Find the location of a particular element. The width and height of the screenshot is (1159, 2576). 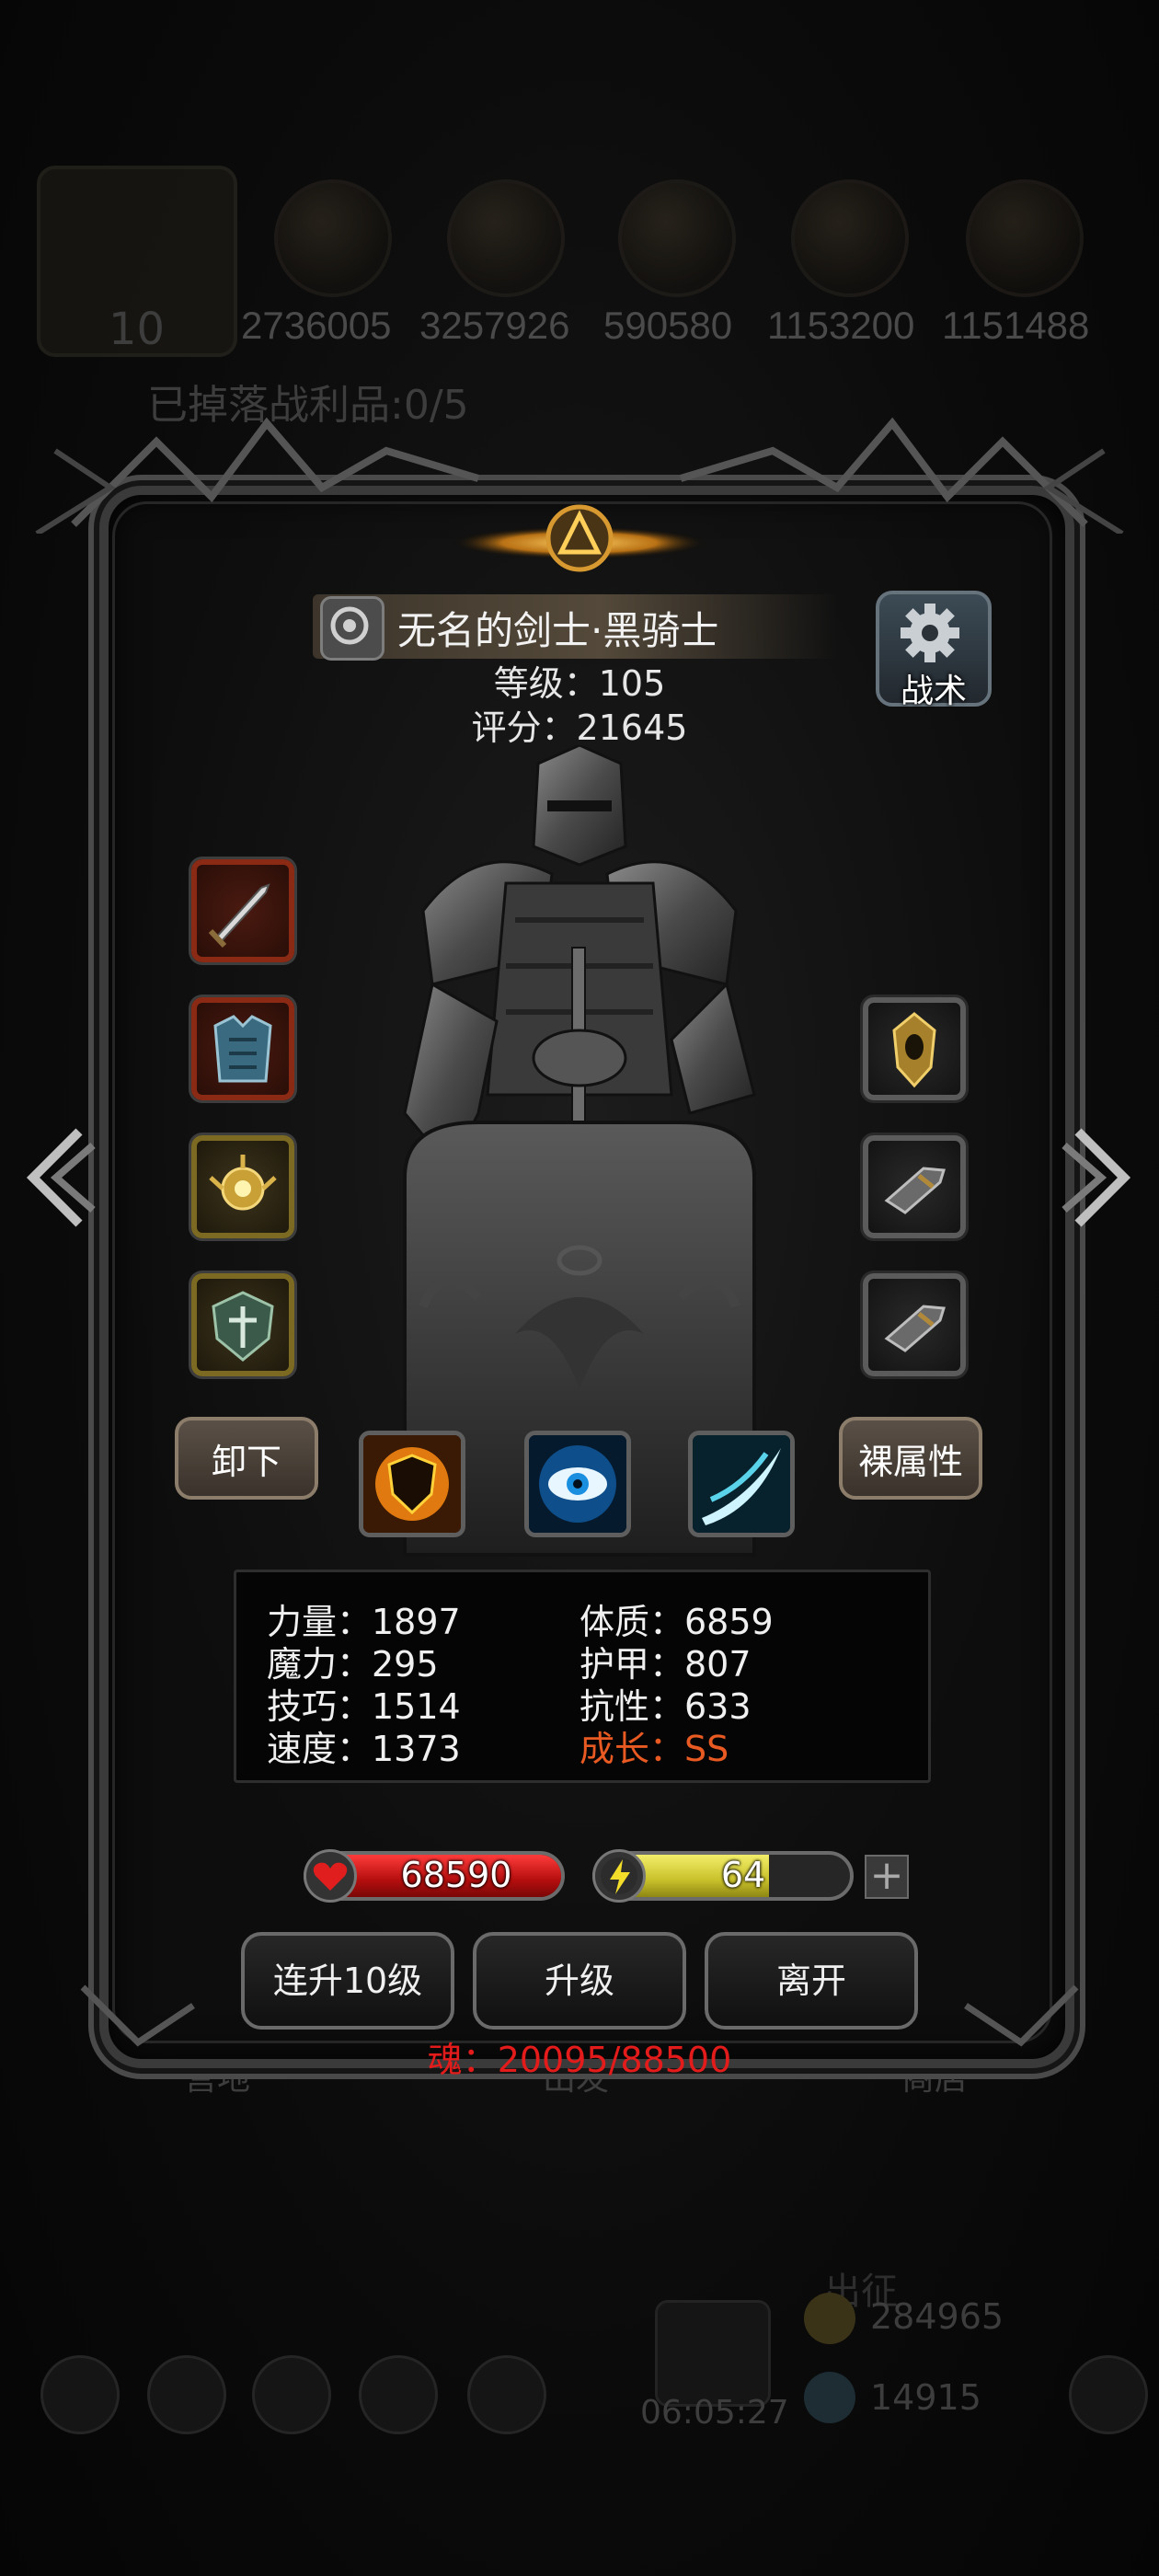

chest-armor-icon is located at coordinates (242, 1049).